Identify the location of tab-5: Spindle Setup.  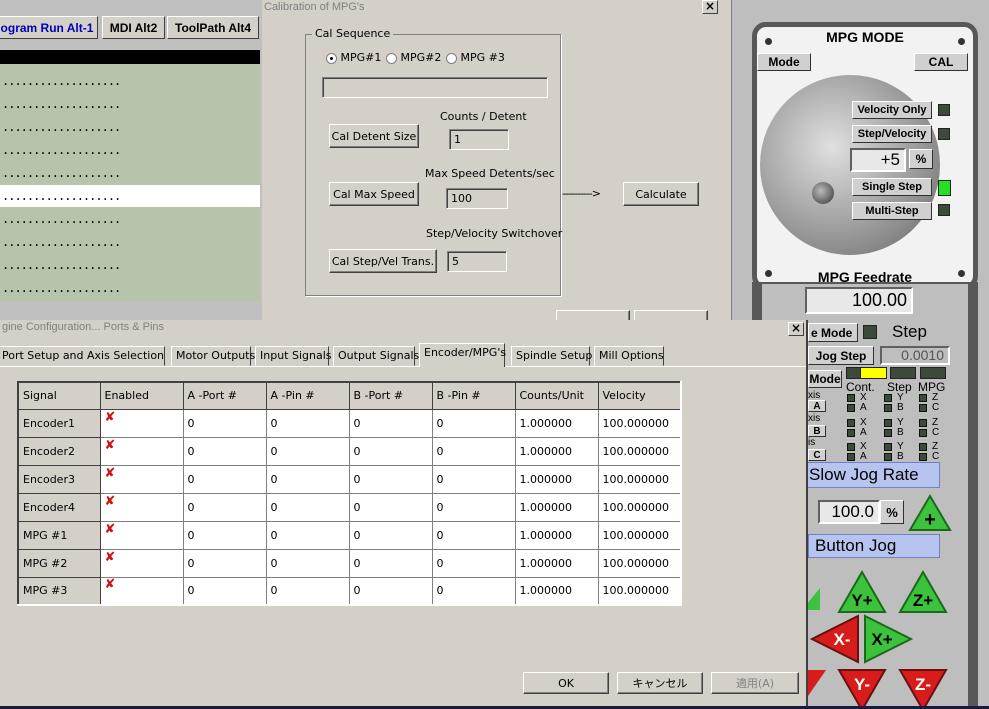
(551, 356).